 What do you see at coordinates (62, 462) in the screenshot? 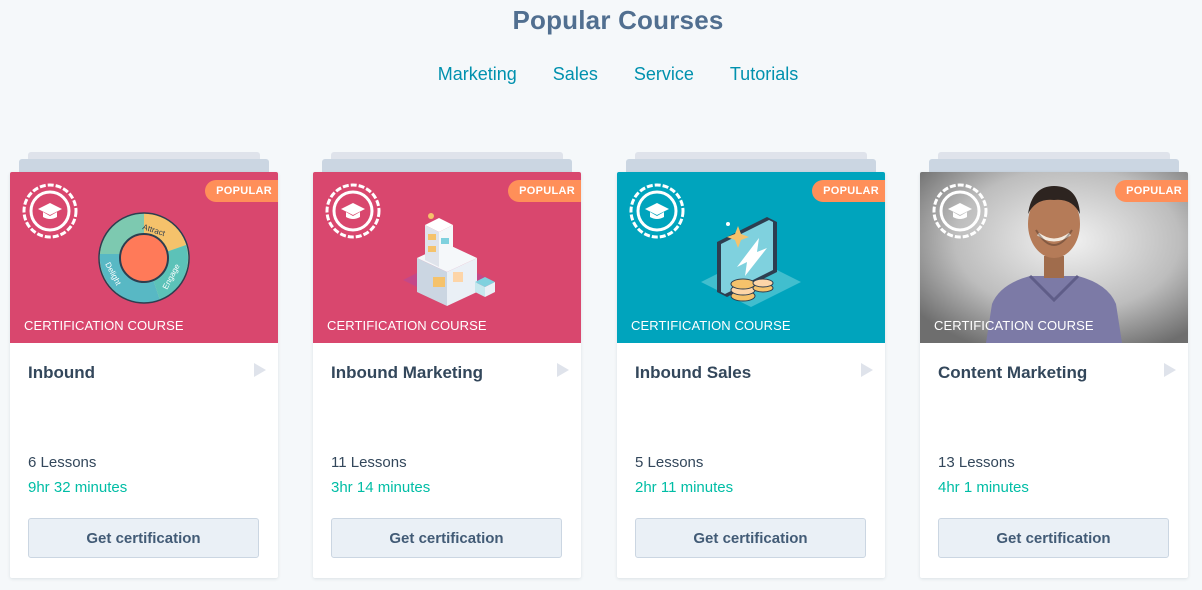
I see `lesson-count: 6 Lessons` at bounding box center [62, 462].